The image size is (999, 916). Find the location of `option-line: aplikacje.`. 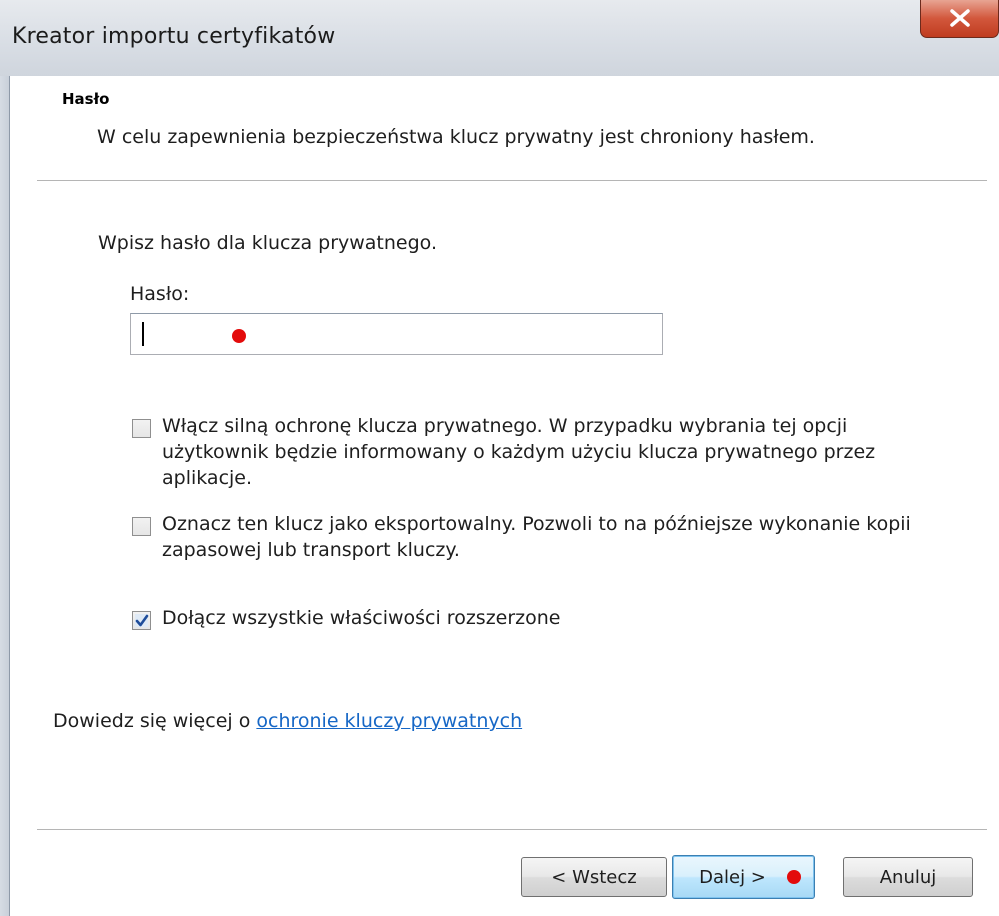

option-line: aplikacje. is located at coordinates (207, 478).